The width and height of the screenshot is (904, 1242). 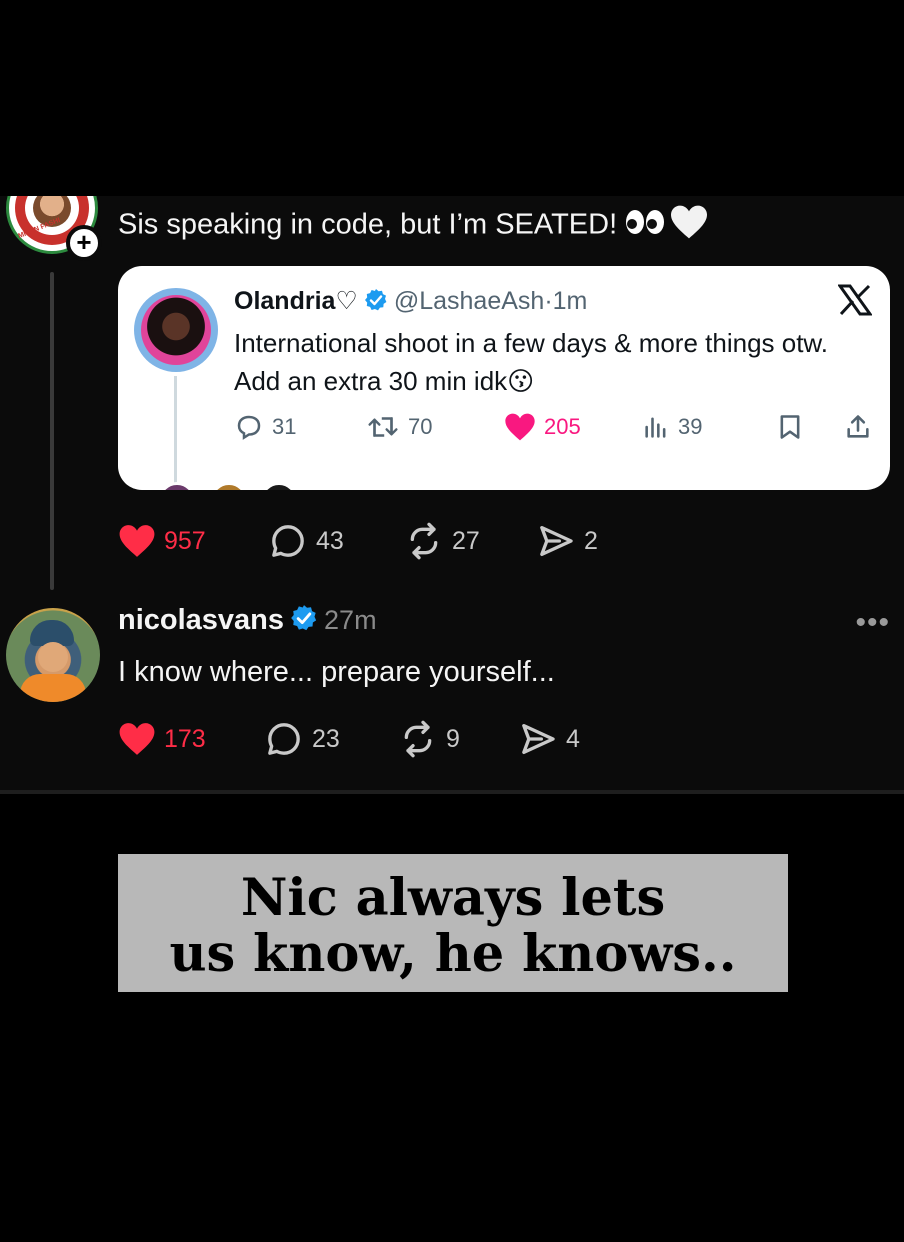 What do you see at coordinates (562, 426) in the screenshot?
I see `quoted-like-count: 205` at bounding box center [562, 426].